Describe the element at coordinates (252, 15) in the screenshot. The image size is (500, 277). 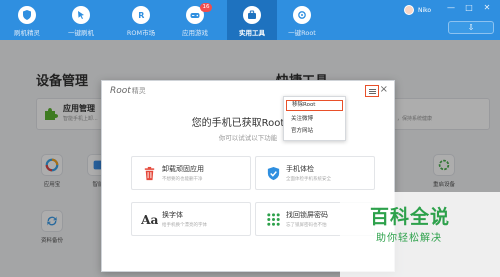
I see `toolbox-icon` at that location.